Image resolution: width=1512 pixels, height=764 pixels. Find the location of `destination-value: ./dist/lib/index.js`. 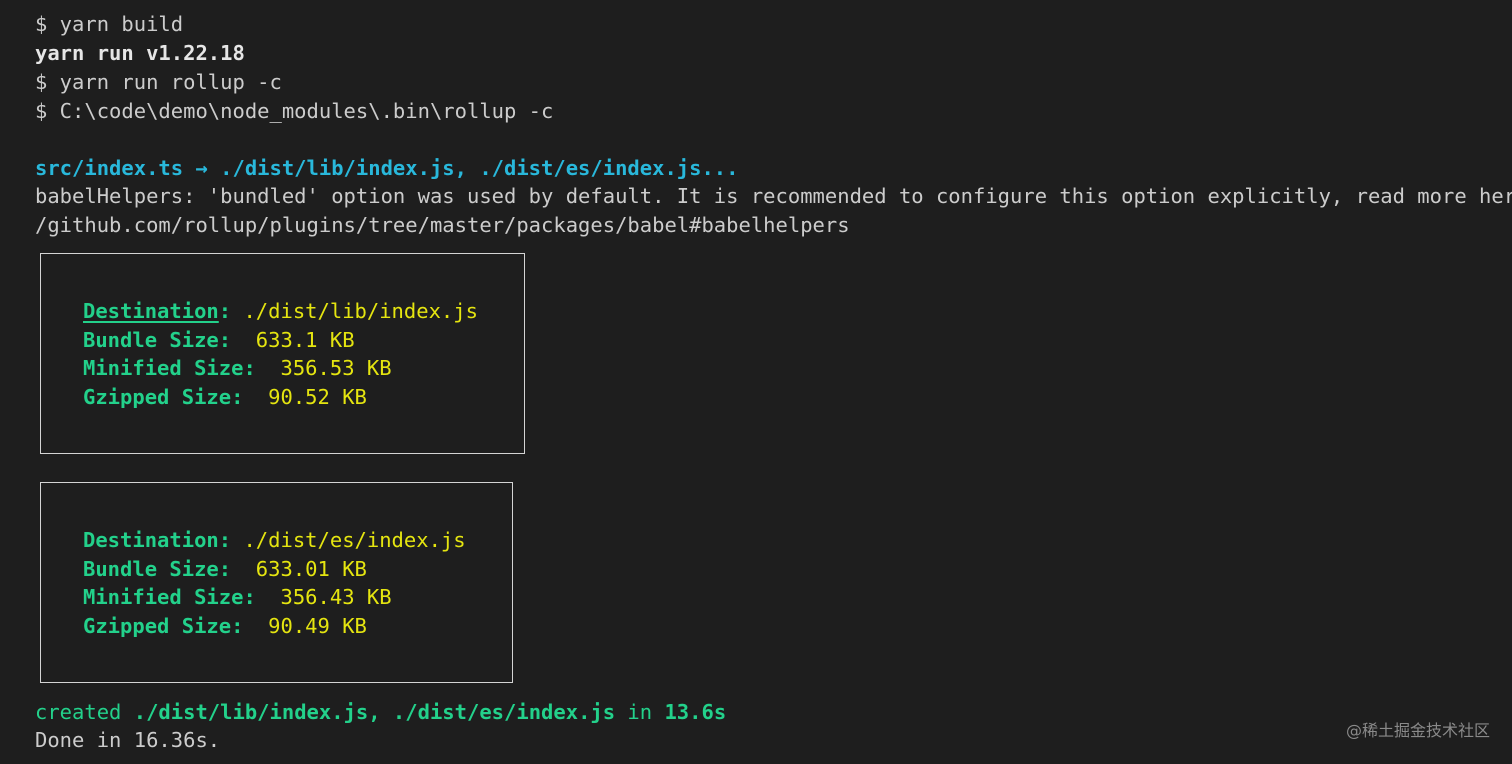

destination-value: ./dist/lib/index.js is located at coordinates (360, 311).